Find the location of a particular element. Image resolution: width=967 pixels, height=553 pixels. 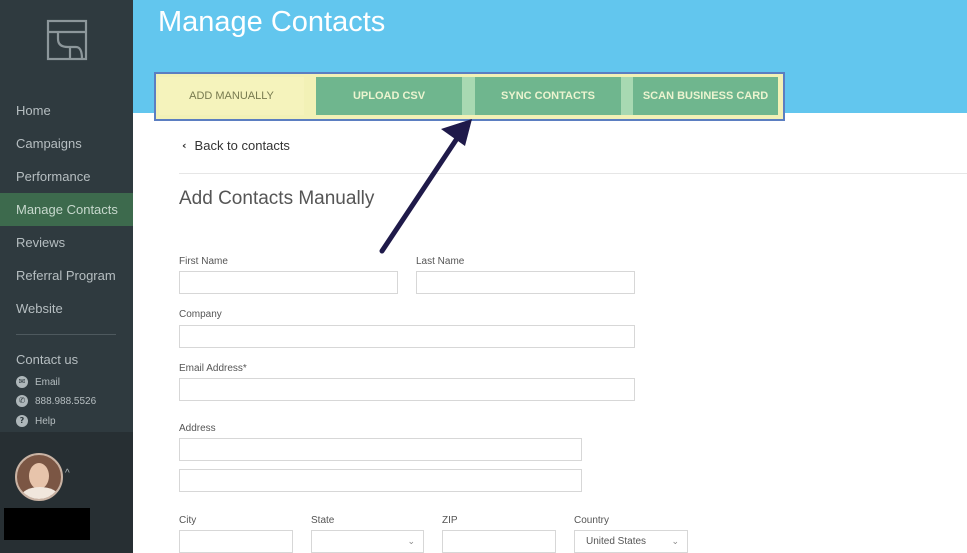

contact-phone-link: ✆ 888.988.5526 is located at coordinates (56, 401).